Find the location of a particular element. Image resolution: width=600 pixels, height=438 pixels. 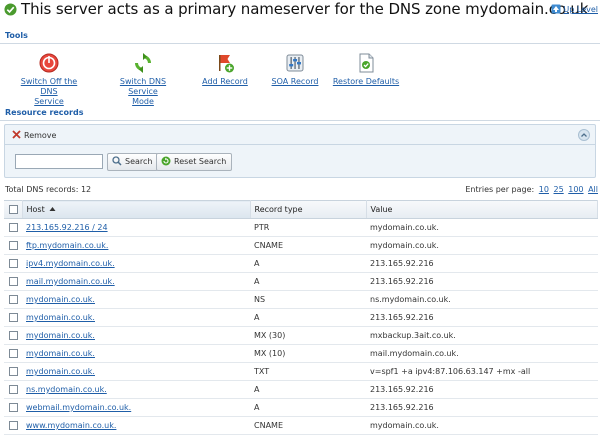

reset-search-button: Reset Search is located at coordinates (194, 162).